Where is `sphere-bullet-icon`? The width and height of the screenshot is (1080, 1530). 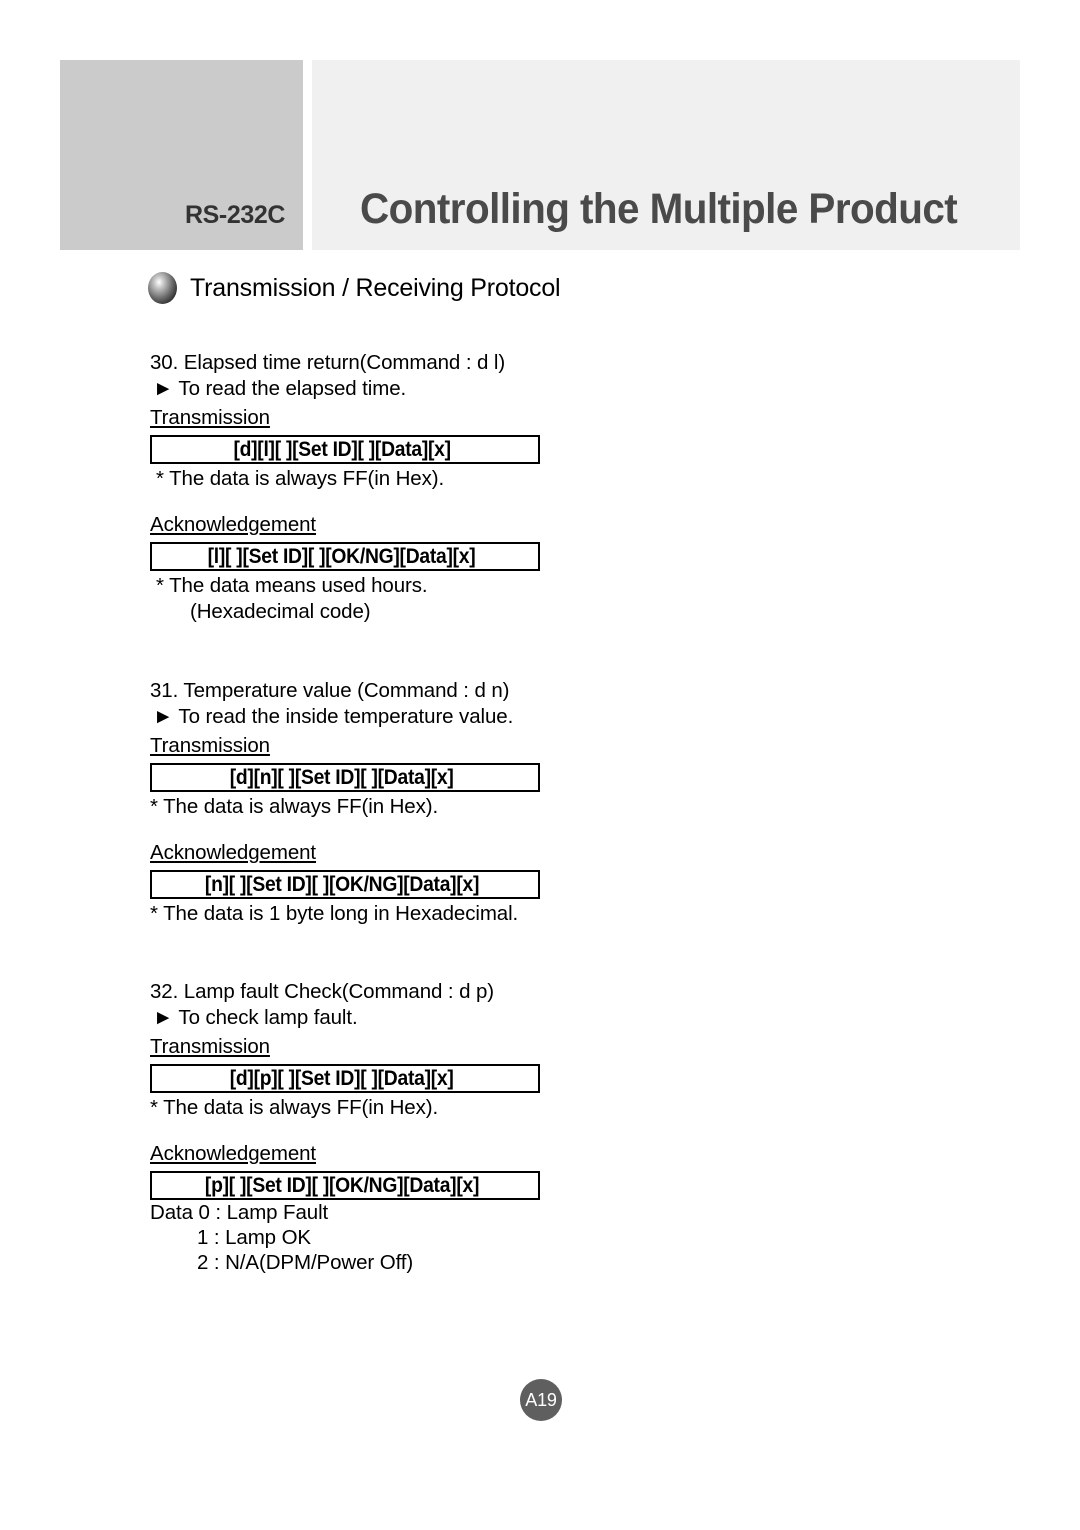 sphere-bullet-icon is located at coordinates (162, 288).